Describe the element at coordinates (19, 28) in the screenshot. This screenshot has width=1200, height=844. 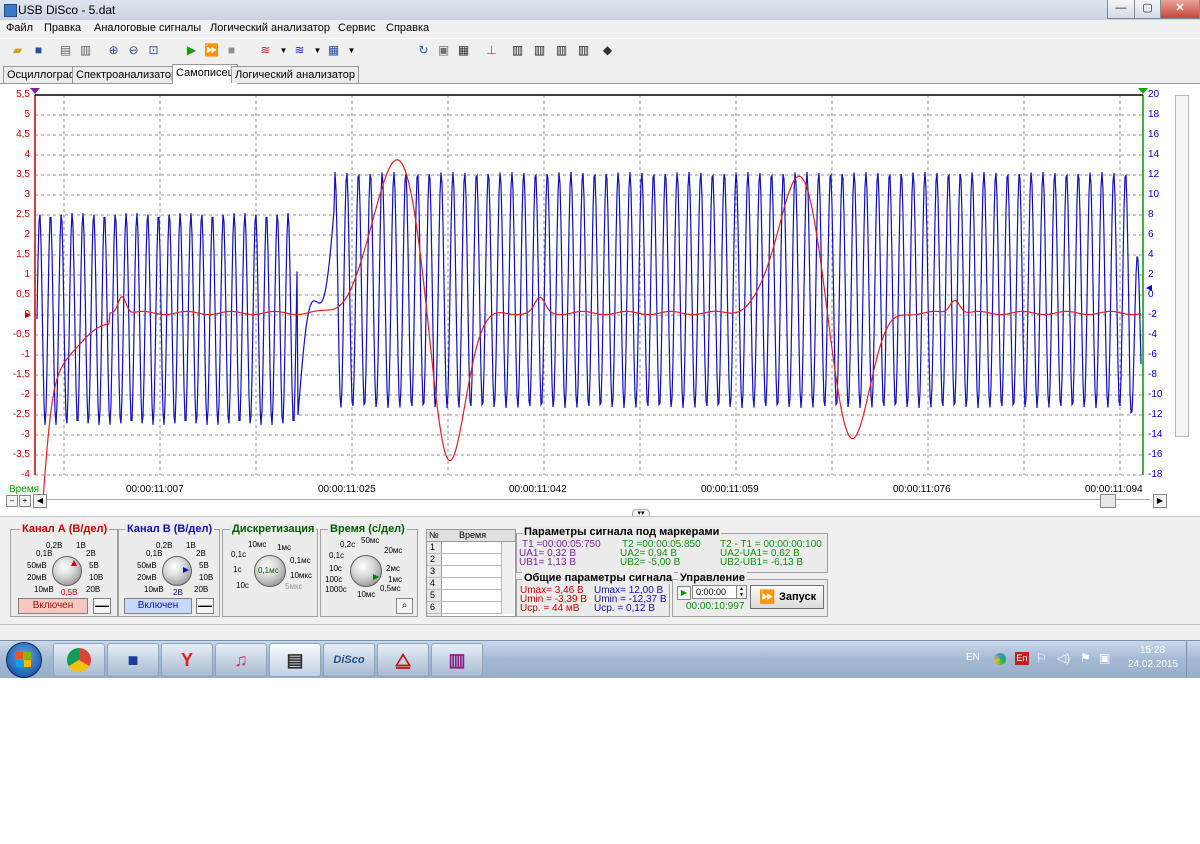
I see `menu-file: Файл` at that location.